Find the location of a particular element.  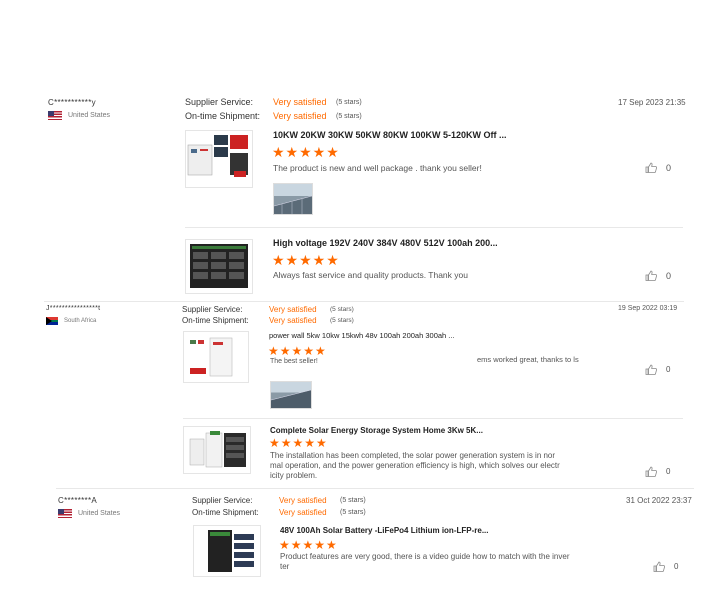

energy-storage-system-image is located at coordinates (217, 449).